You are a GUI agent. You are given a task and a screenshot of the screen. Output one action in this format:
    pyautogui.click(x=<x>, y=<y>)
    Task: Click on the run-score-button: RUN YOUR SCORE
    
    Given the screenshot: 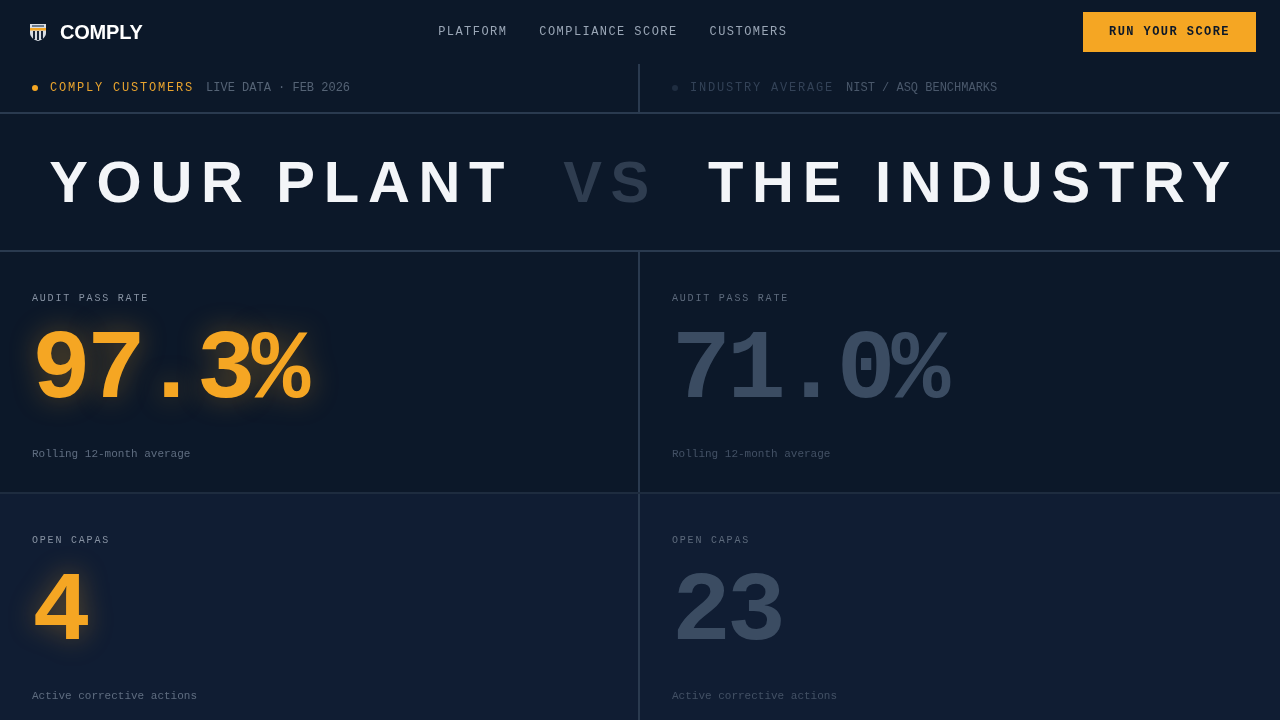 What is the action you would take?
    pyautogui.click(x=1169, y=32)
    